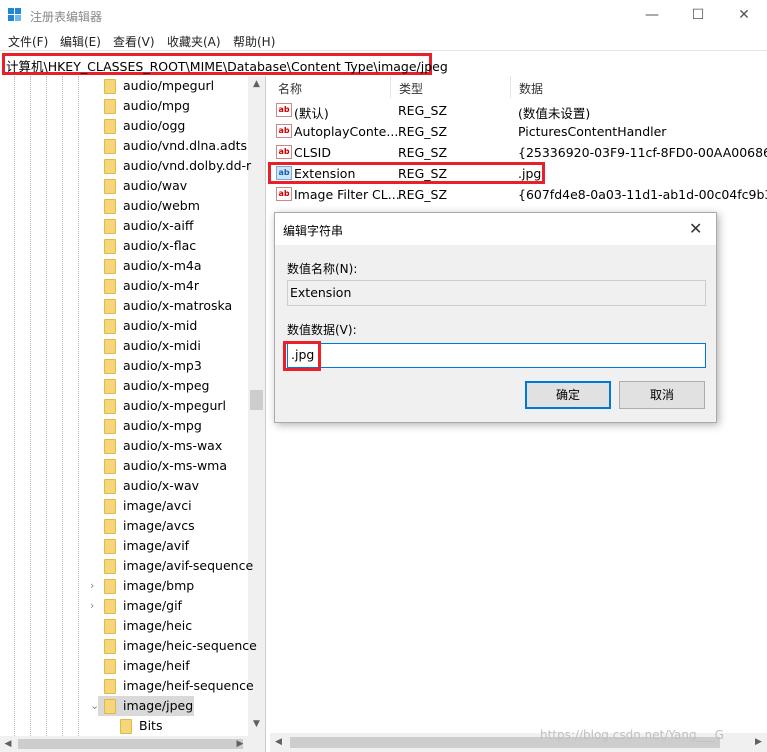 The height and width of the screenshot is (752, 767). What do you see at coordinates (698, 15) in the screenshot?
I see `maximize-button: ☐` at bounding box center [698, 15].